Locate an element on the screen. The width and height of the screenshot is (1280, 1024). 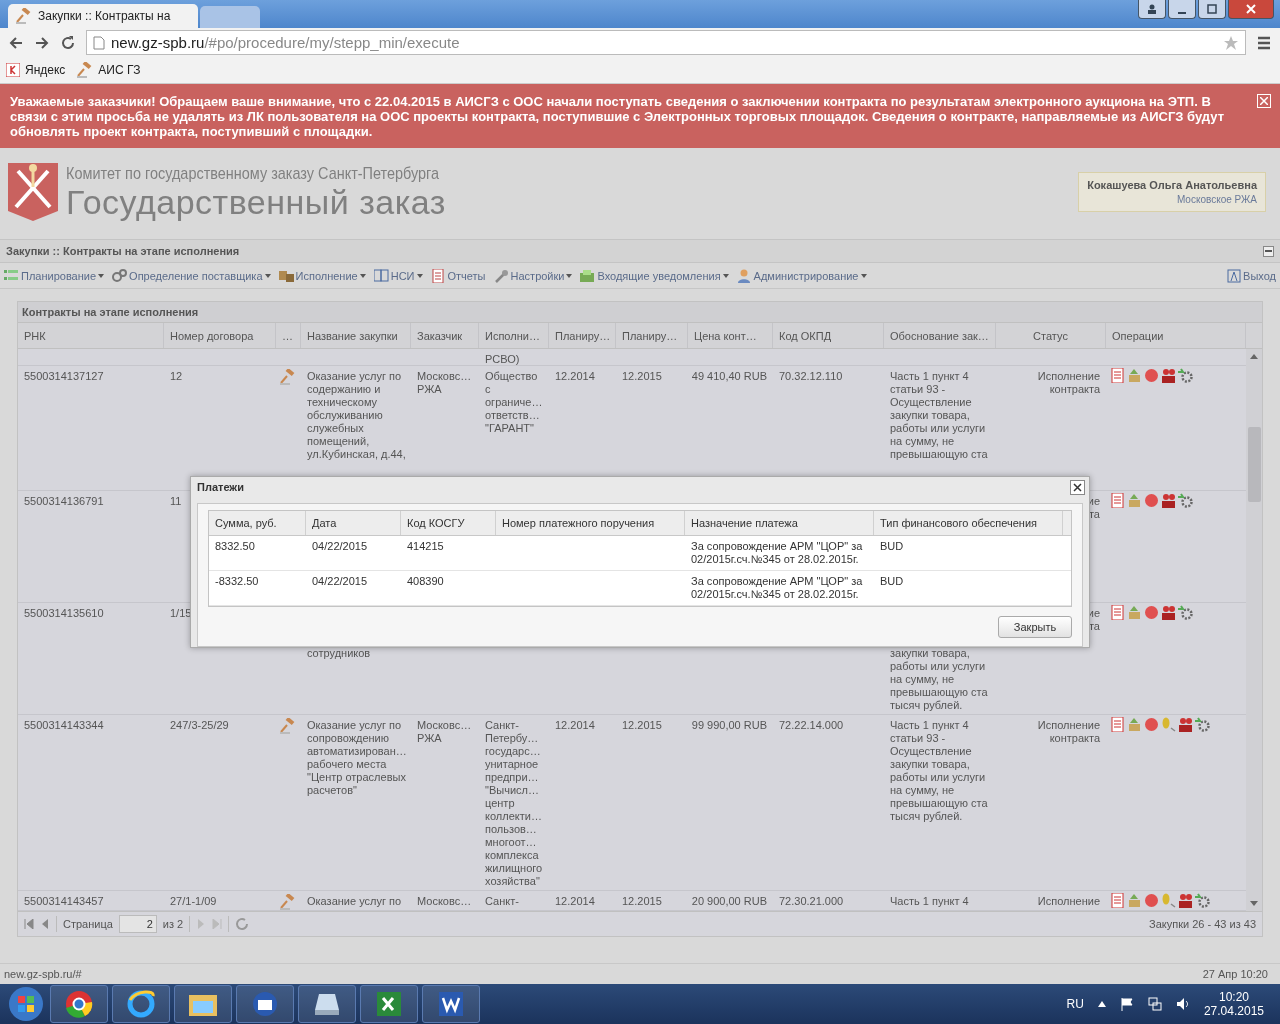
clock: 10:20 27.04.2015 is located at coordinates (1233, 1004).